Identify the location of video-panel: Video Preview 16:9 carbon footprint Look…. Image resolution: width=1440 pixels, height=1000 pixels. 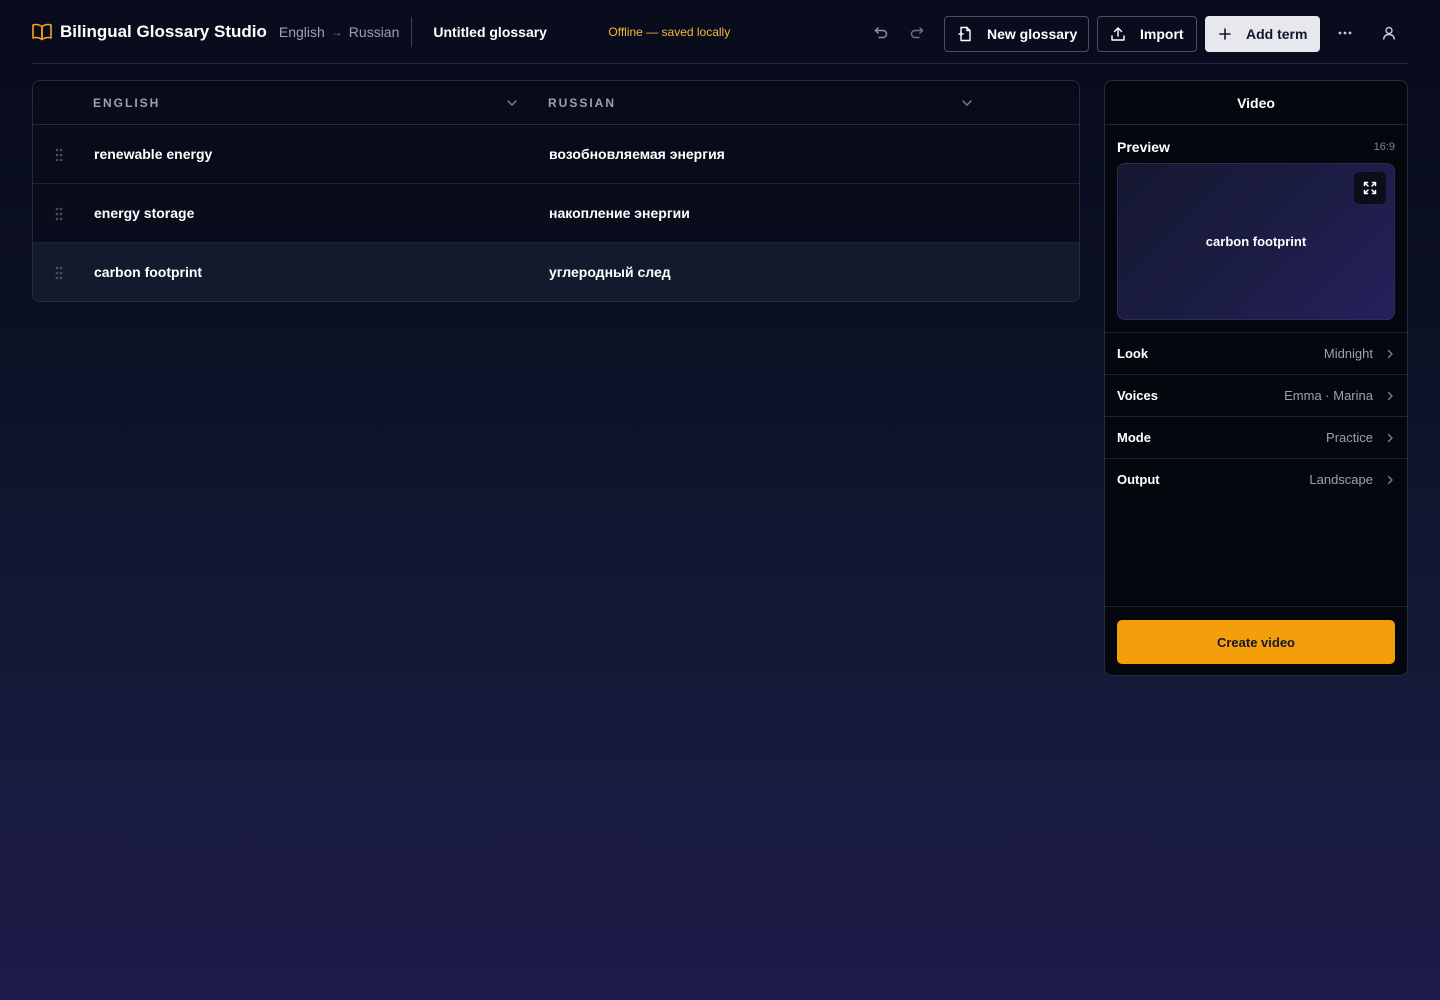
(1256, 378).